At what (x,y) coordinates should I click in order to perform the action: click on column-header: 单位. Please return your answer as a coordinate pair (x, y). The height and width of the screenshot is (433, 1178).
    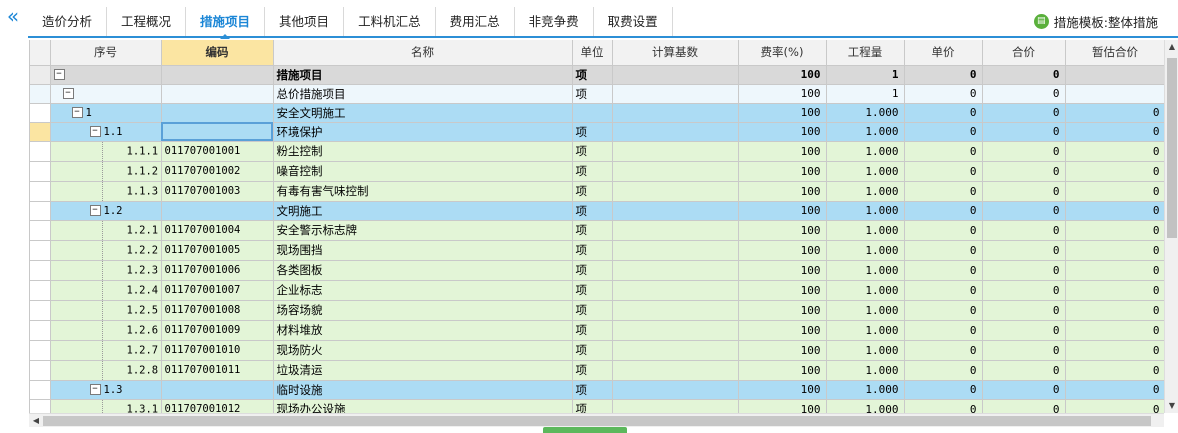
    Looking at the image, I should click on (592, 53).